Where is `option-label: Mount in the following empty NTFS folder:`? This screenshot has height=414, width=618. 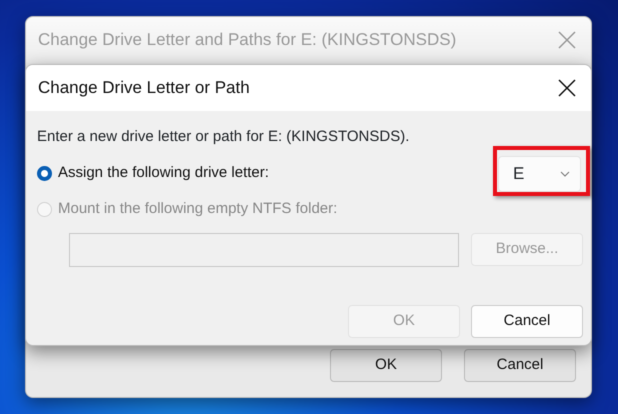 option-label: Mount in the following empty NTFS folder: is located at coordinates (198, 209).